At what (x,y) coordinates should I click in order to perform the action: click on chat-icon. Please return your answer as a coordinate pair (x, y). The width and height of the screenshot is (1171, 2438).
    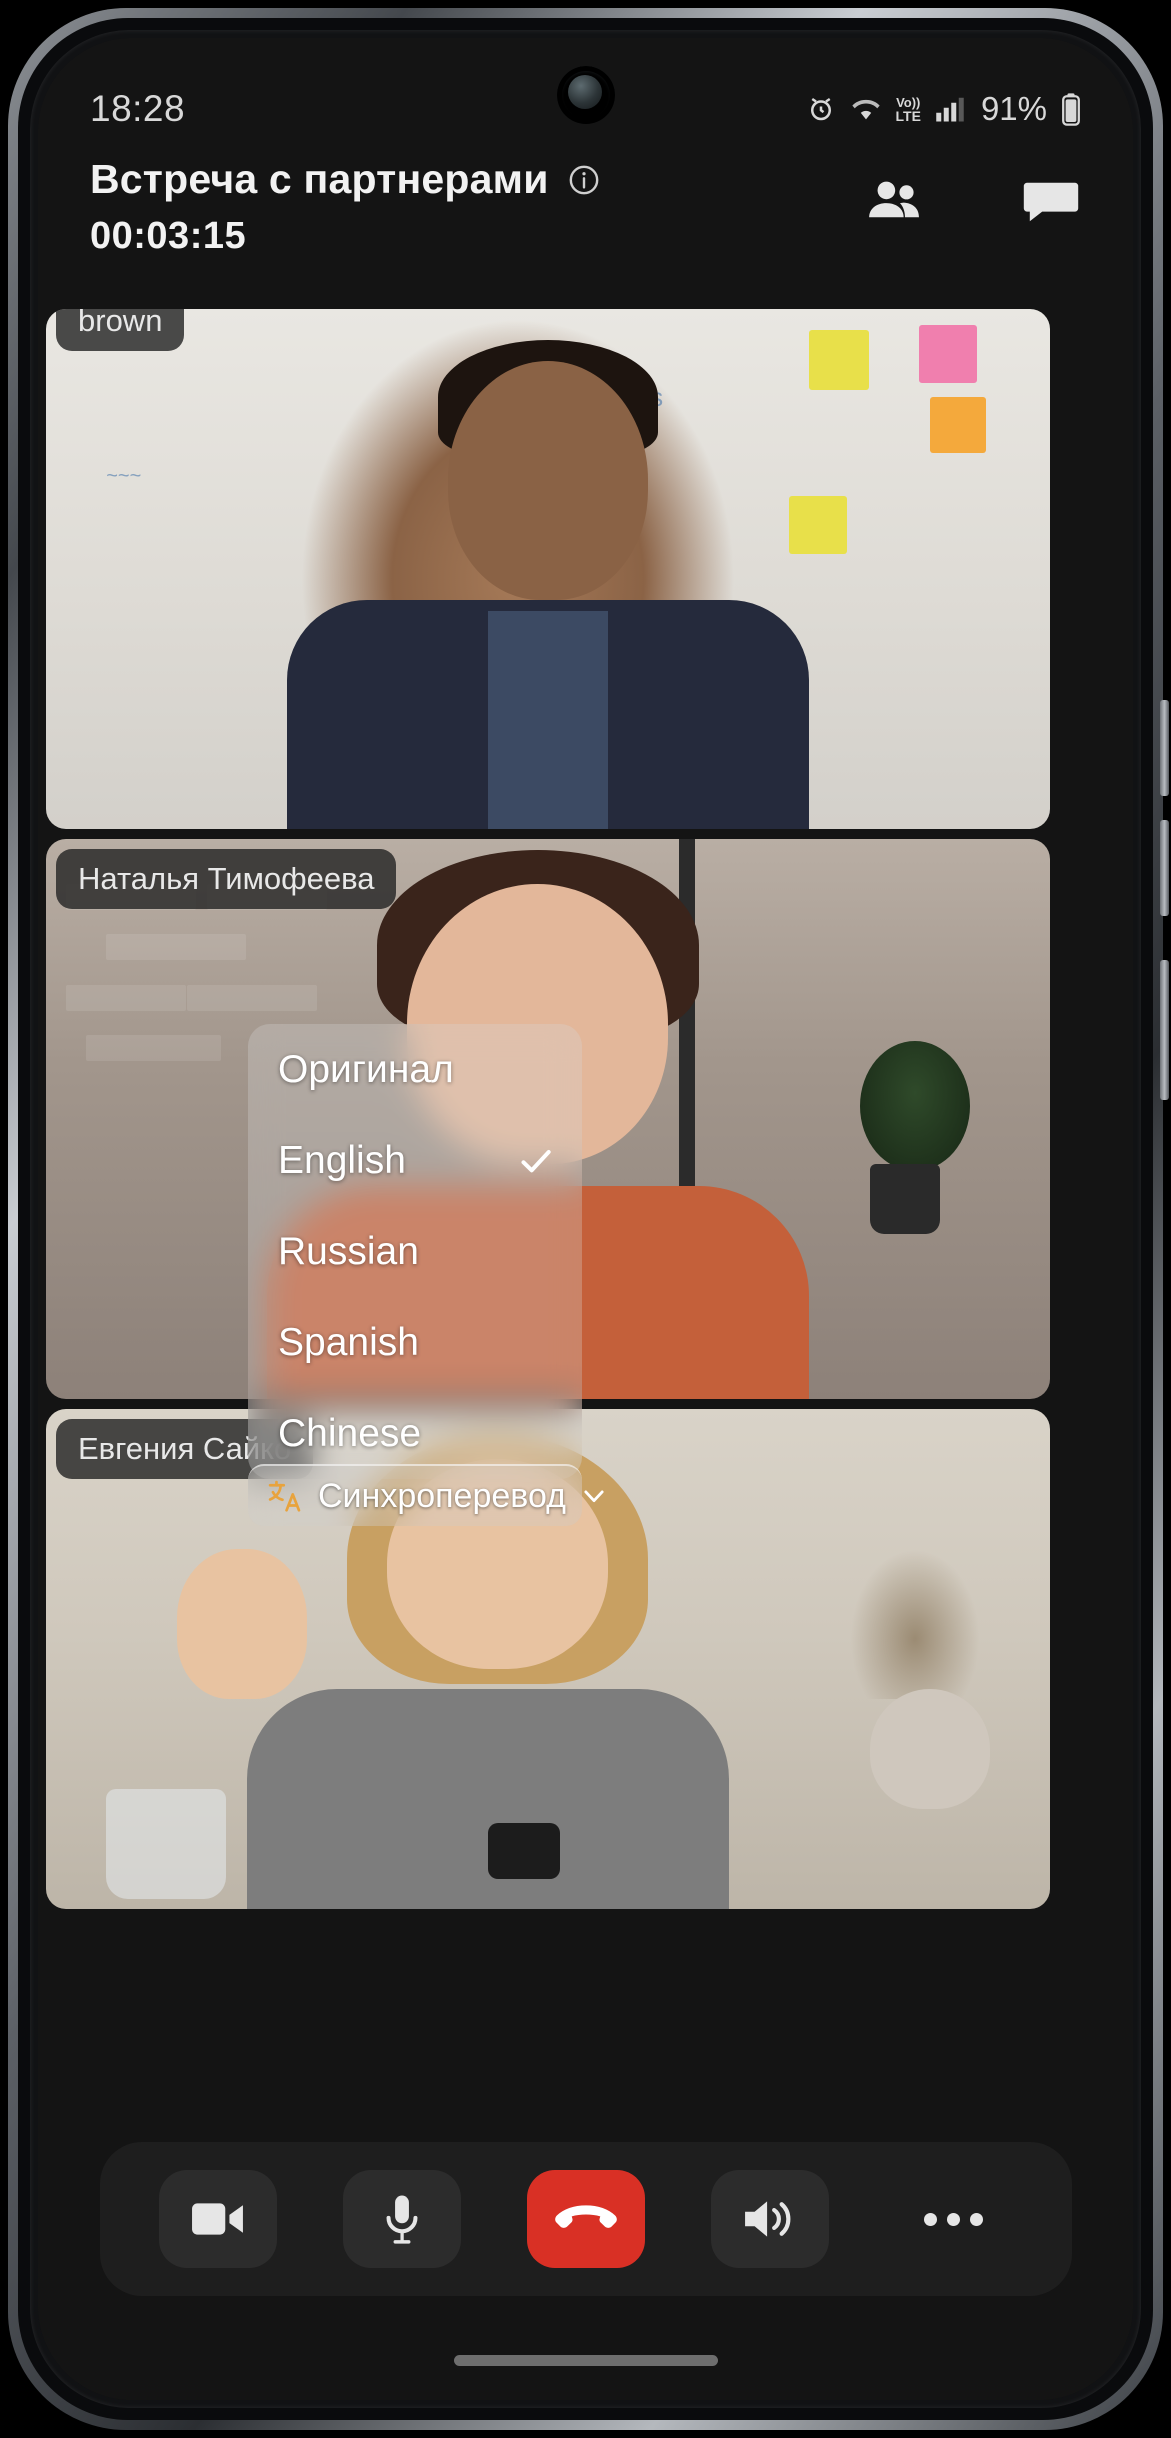
    Looking at the image, I should click on (1051, 200).